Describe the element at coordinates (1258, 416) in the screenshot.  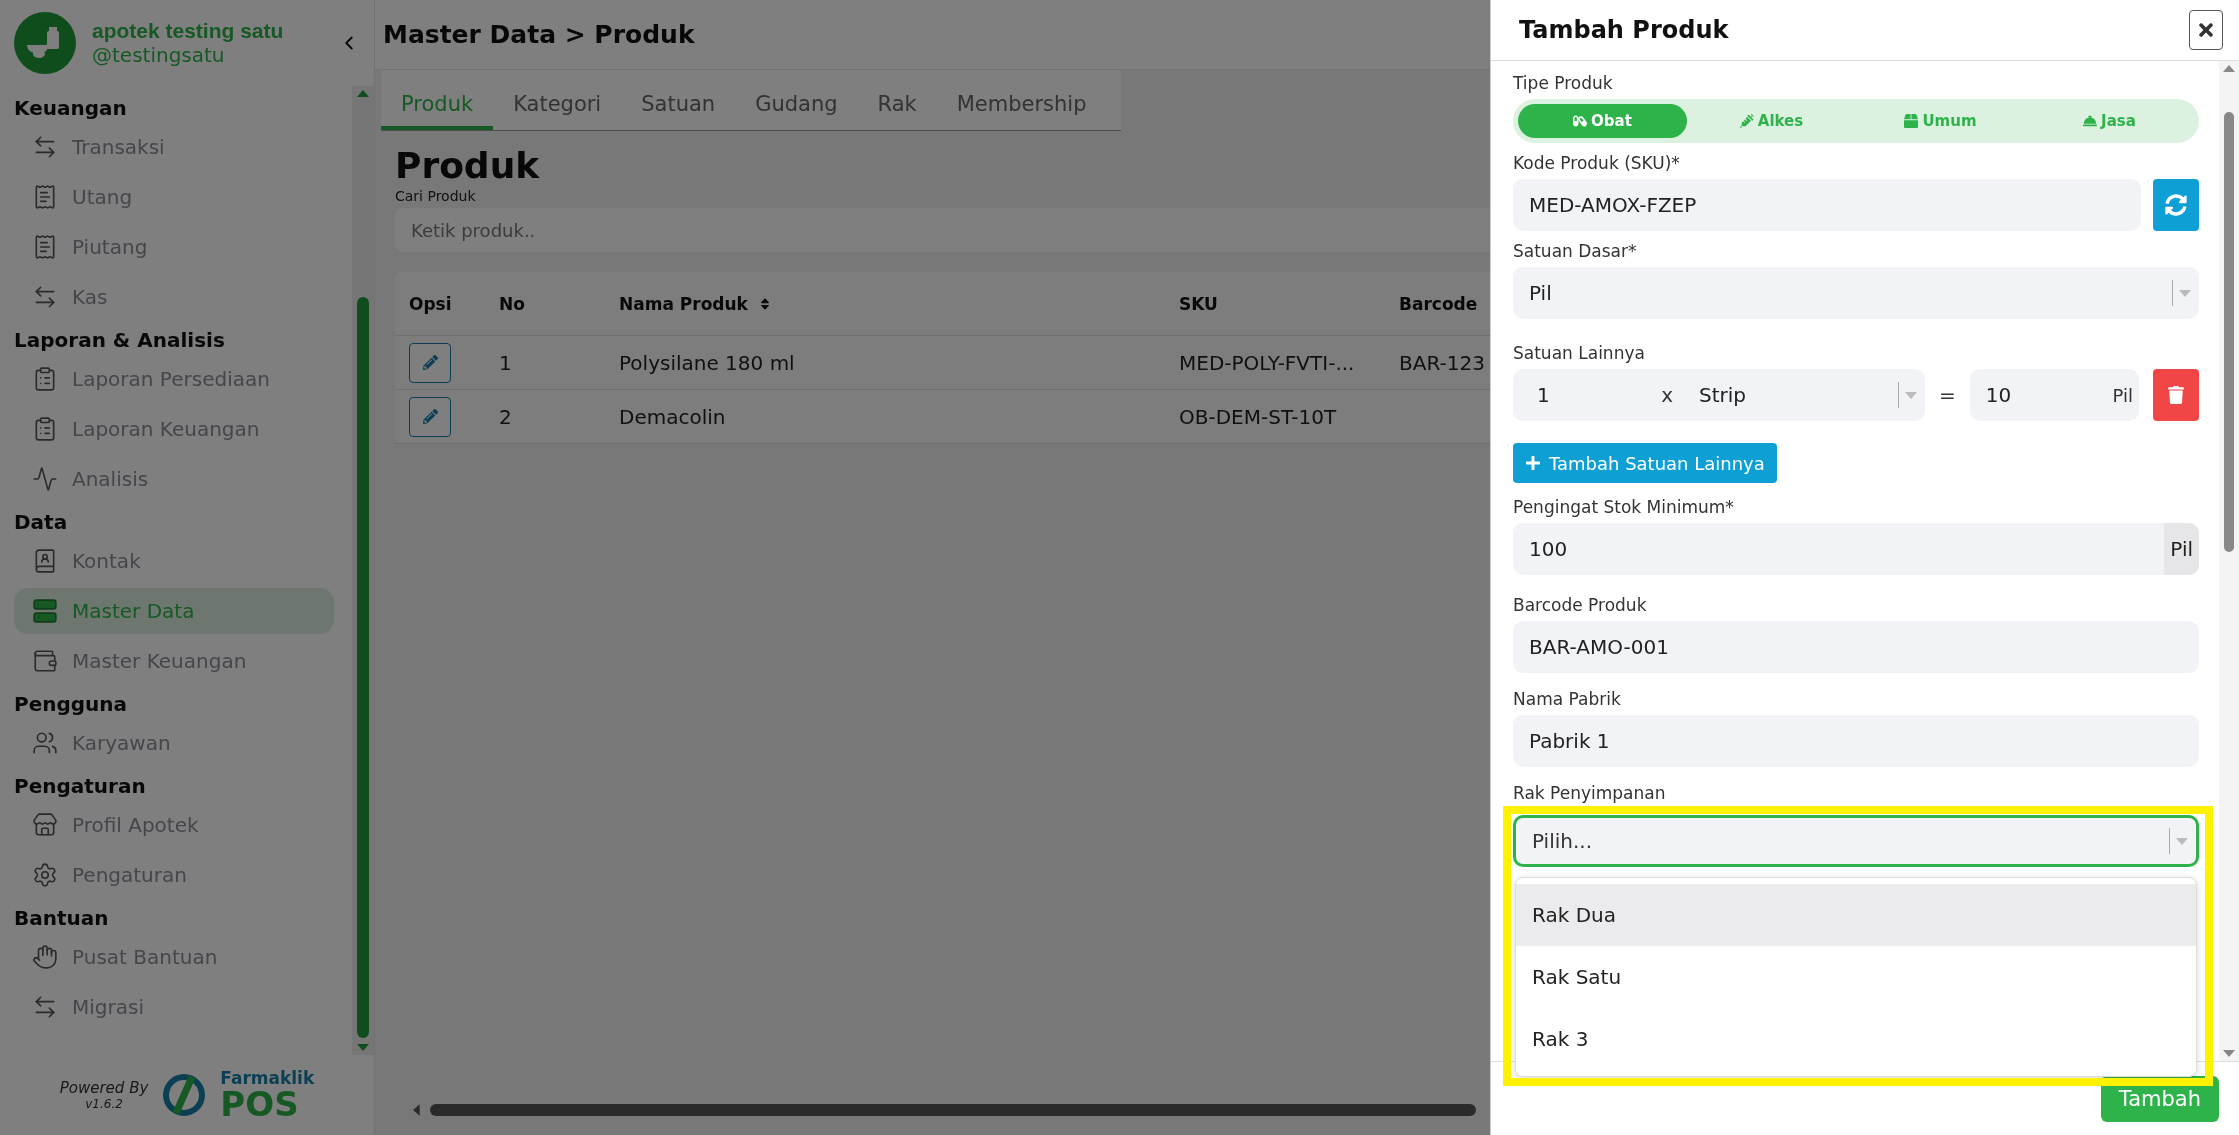
I see `table-cell-text: OB-DEM-ST-10T` at that location.